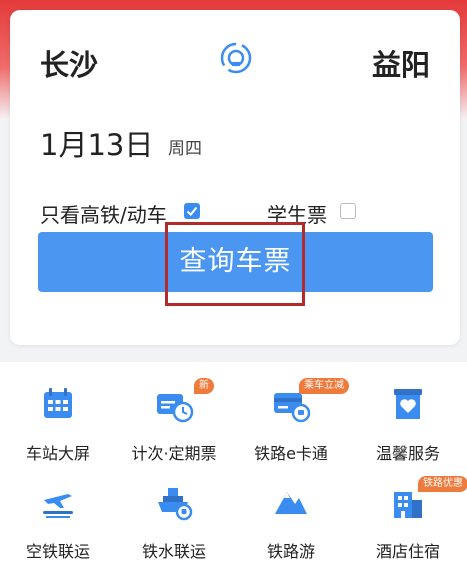  What do you see at coordinates (291, 503) in the screenshot?
I see `mountain-travel-icon` at bounding box center [291, 503].